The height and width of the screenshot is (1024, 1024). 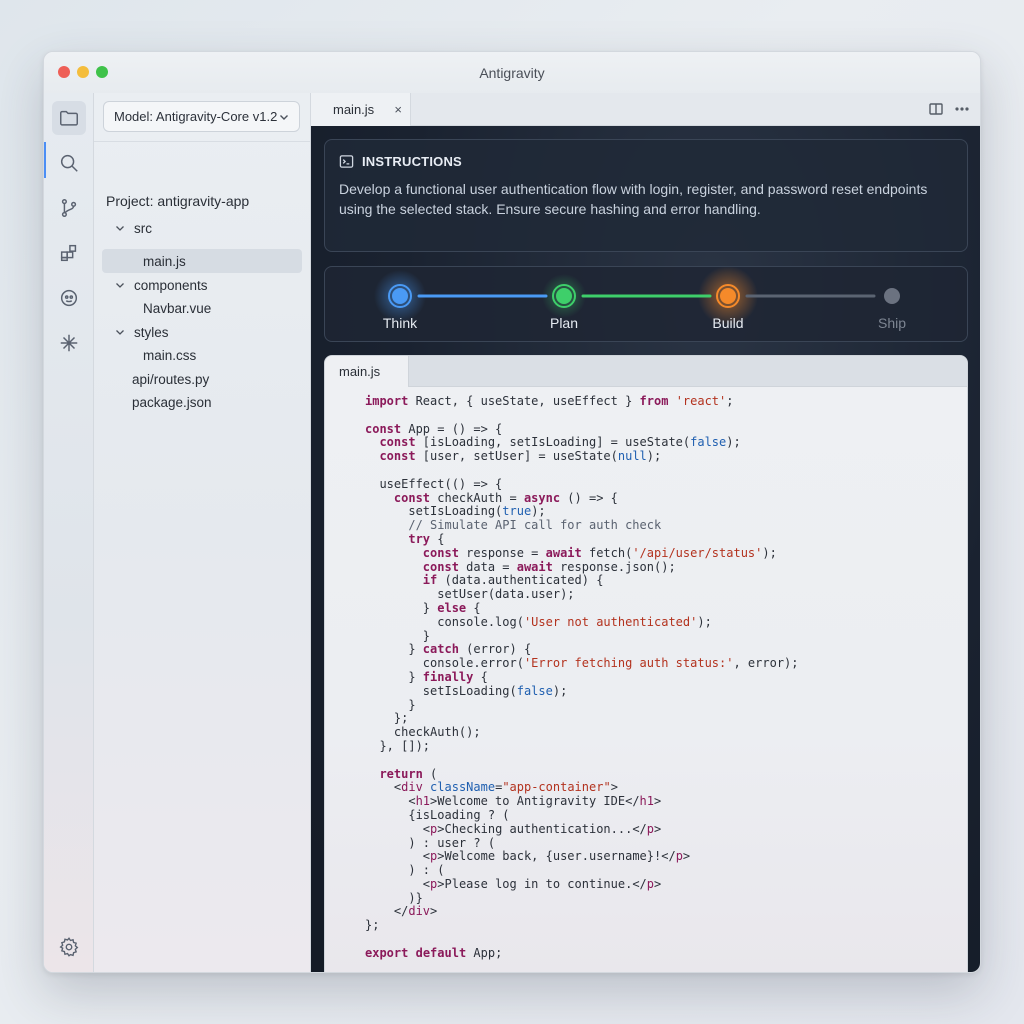 I want to click on code-line: <p>Welcome back, {user.username}!</p>, so click(x=528, y=856).